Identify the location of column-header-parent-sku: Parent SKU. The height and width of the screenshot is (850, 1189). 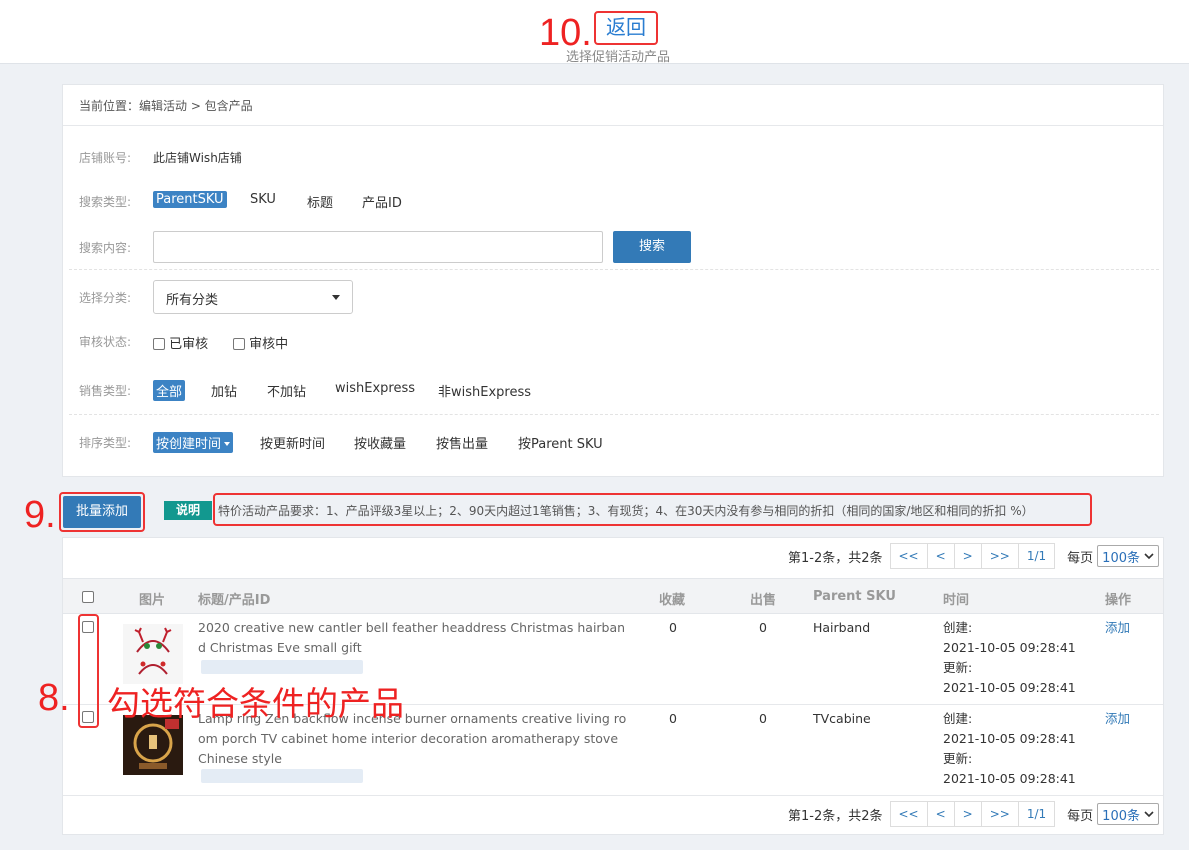
(854, 596).